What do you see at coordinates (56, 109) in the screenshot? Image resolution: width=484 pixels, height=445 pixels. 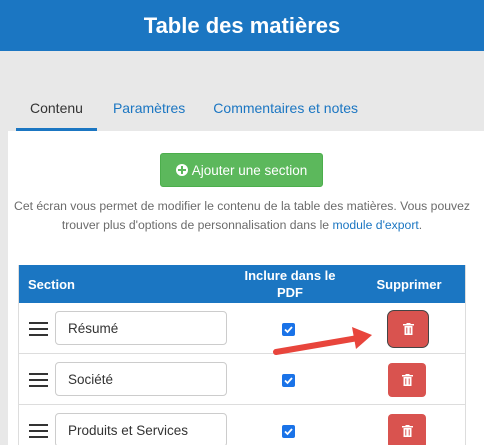 I see `tab-content: Contenu` at bounding box center [56, 109].